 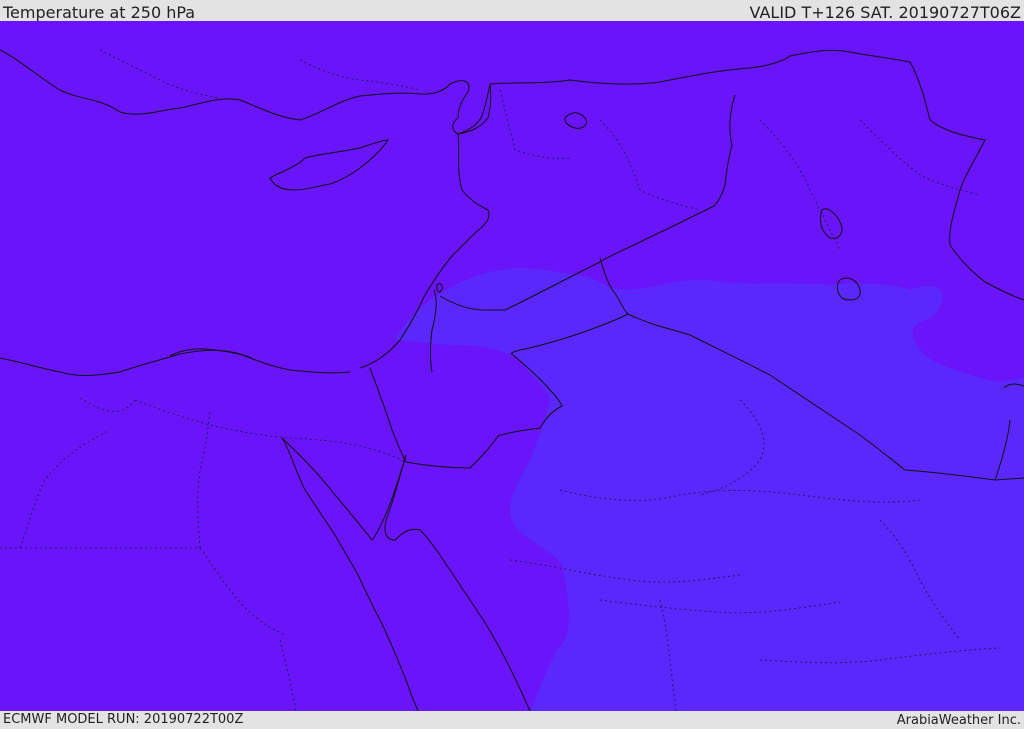 I want to click on credit-label: ArabiaWeather Inc., so click(x=958, y=720).